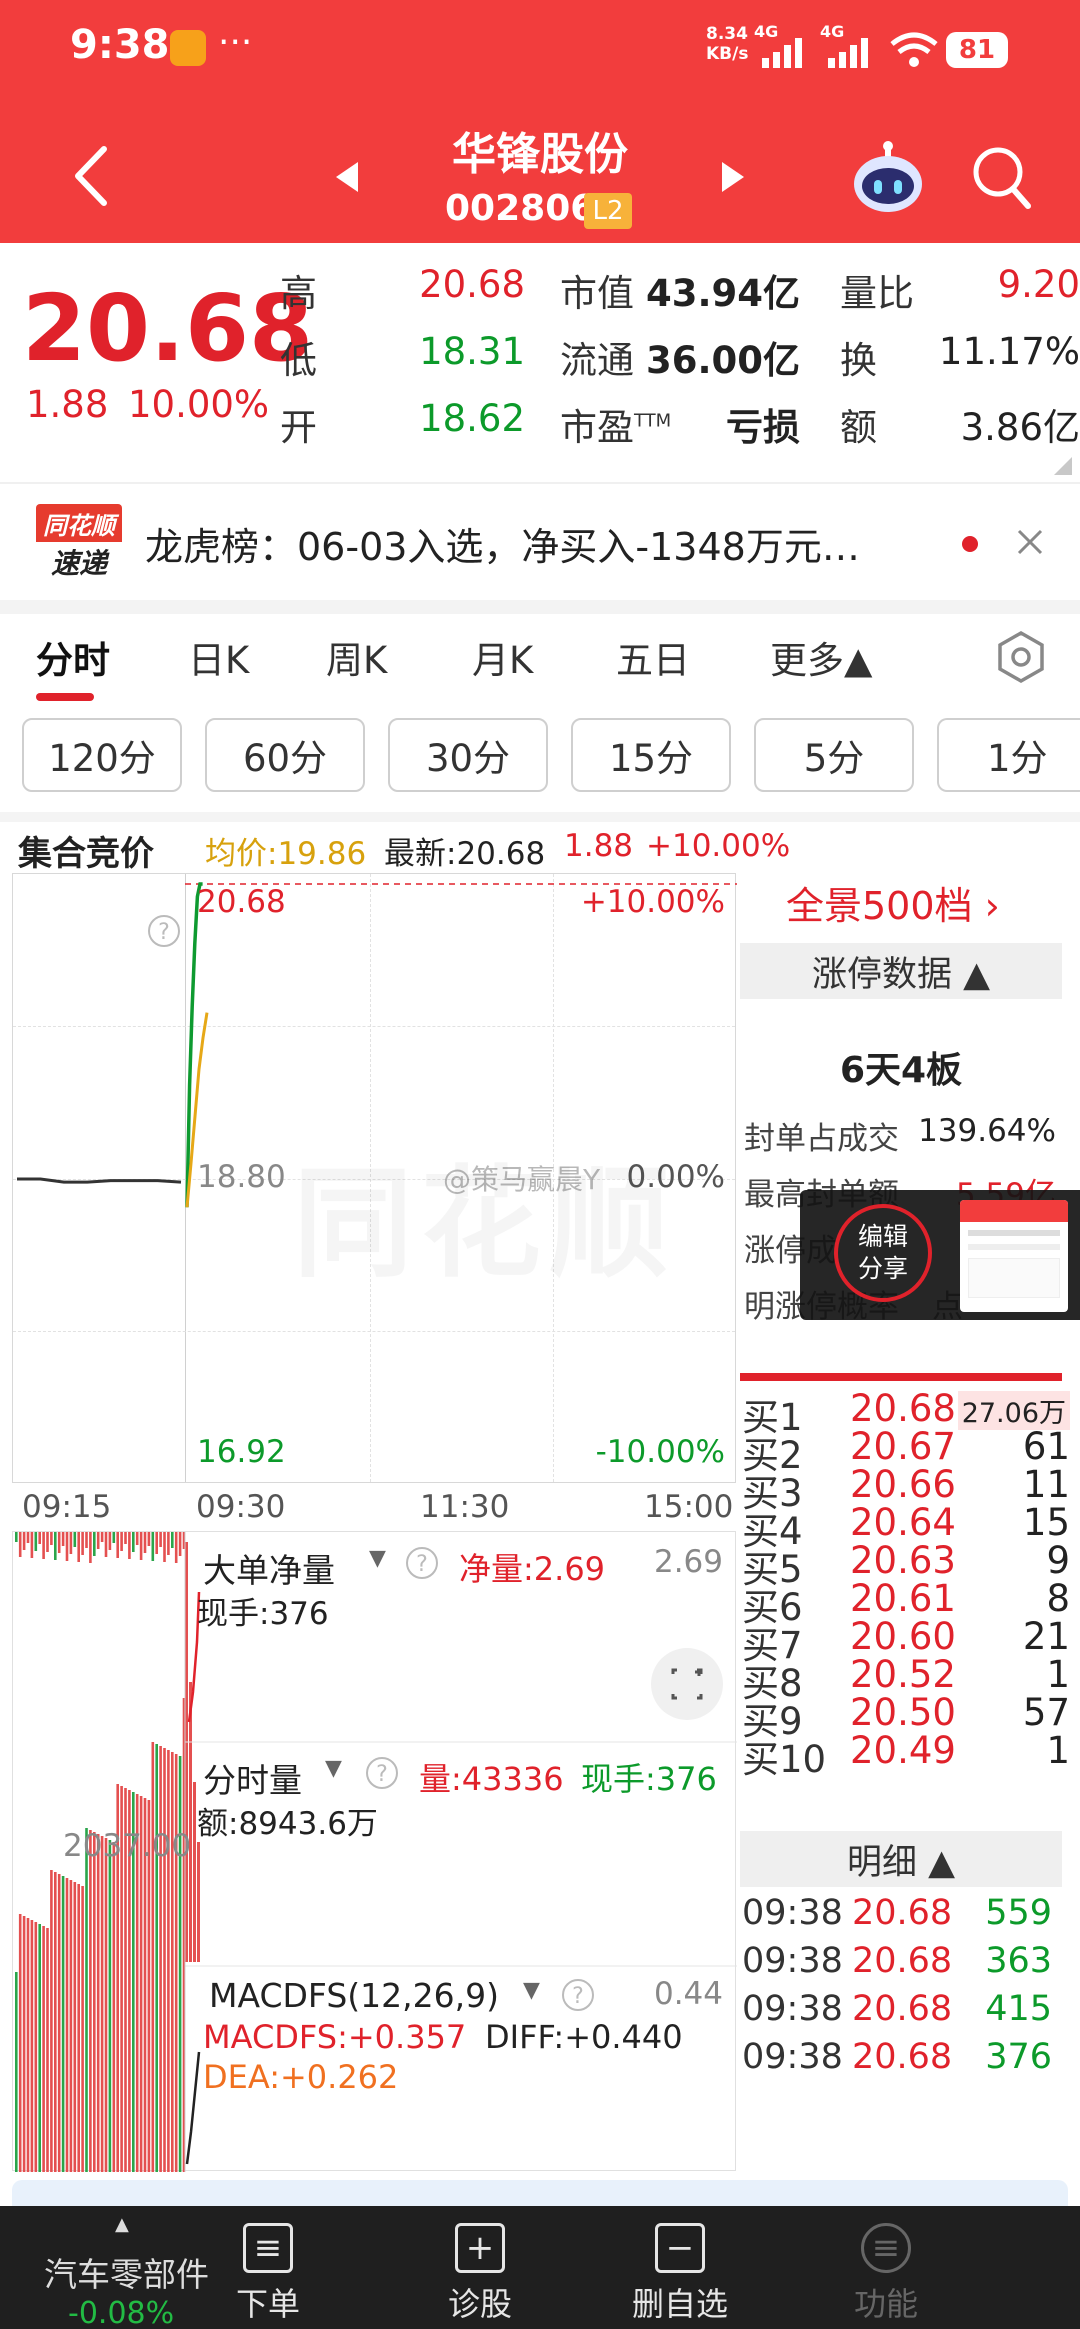 Image resolution: width=1080 pixels, height=2329 pixels. Describe the element at coordinates (164, 931) in the screenshot. I see `help-icon: ?` at that location.